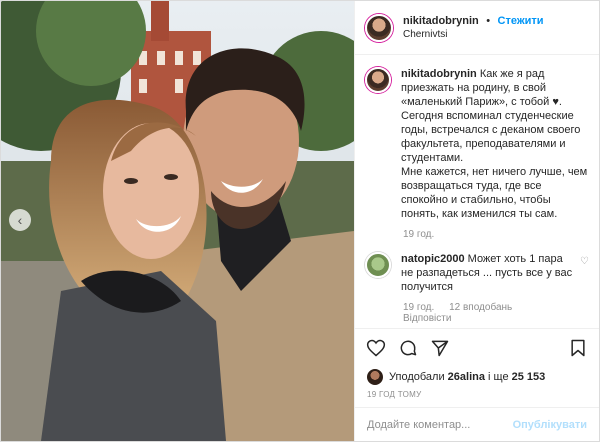 This screenshot has height=442, width=600. I want to click on caption-username: nikitadobrynin, so click(439, 74).